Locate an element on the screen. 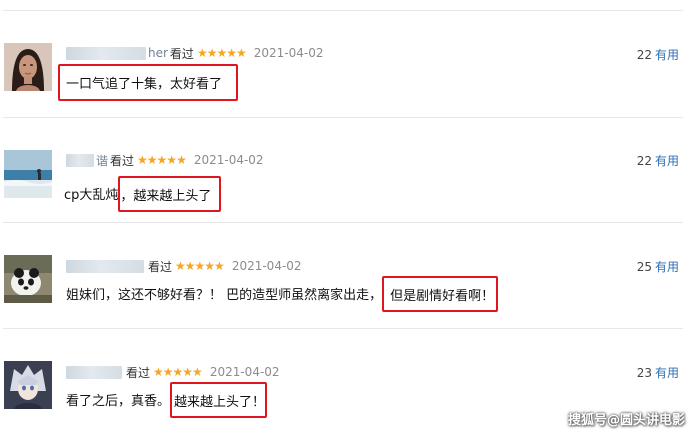 Image resolution: width=695 pixels, height=438 pixels. comment-text: 一口气追了十集，太好看了 is located at coordinates (148, 82).